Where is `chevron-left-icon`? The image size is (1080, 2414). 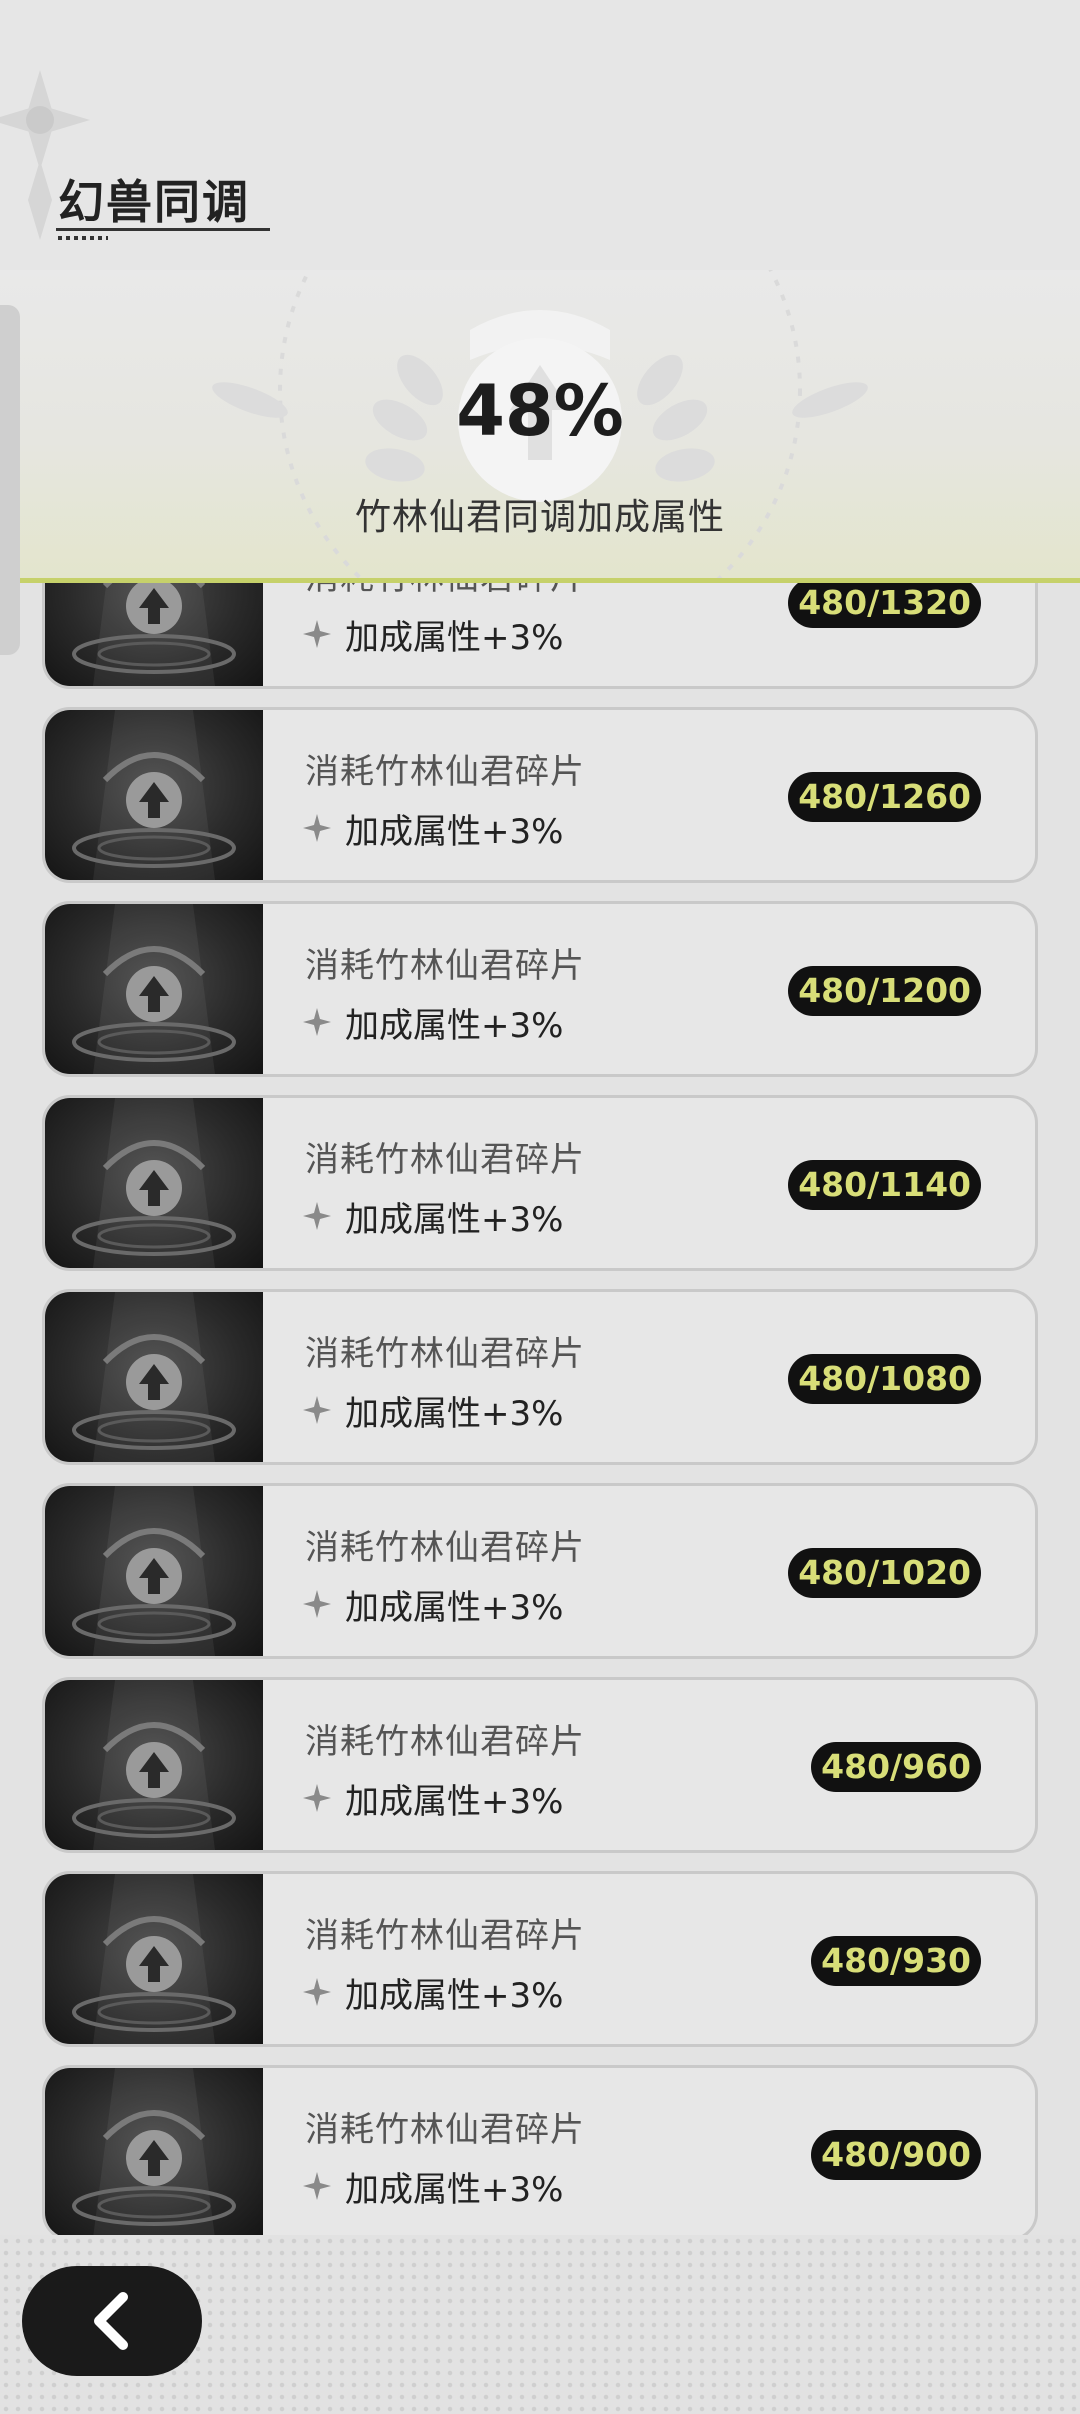 chevron-left-icon is located at coordinates (111, 2321).